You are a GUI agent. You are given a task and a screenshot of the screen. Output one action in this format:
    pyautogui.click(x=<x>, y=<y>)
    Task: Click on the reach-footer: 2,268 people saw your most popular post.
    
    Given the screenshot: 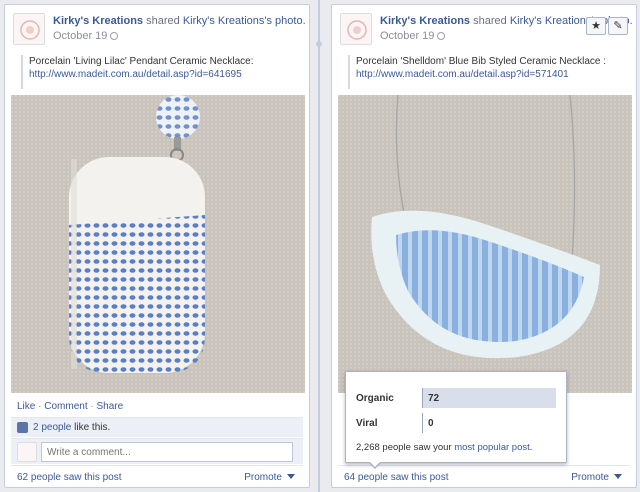 What is the action you would take?
    pyautogui.click(x=444, y=447)
    